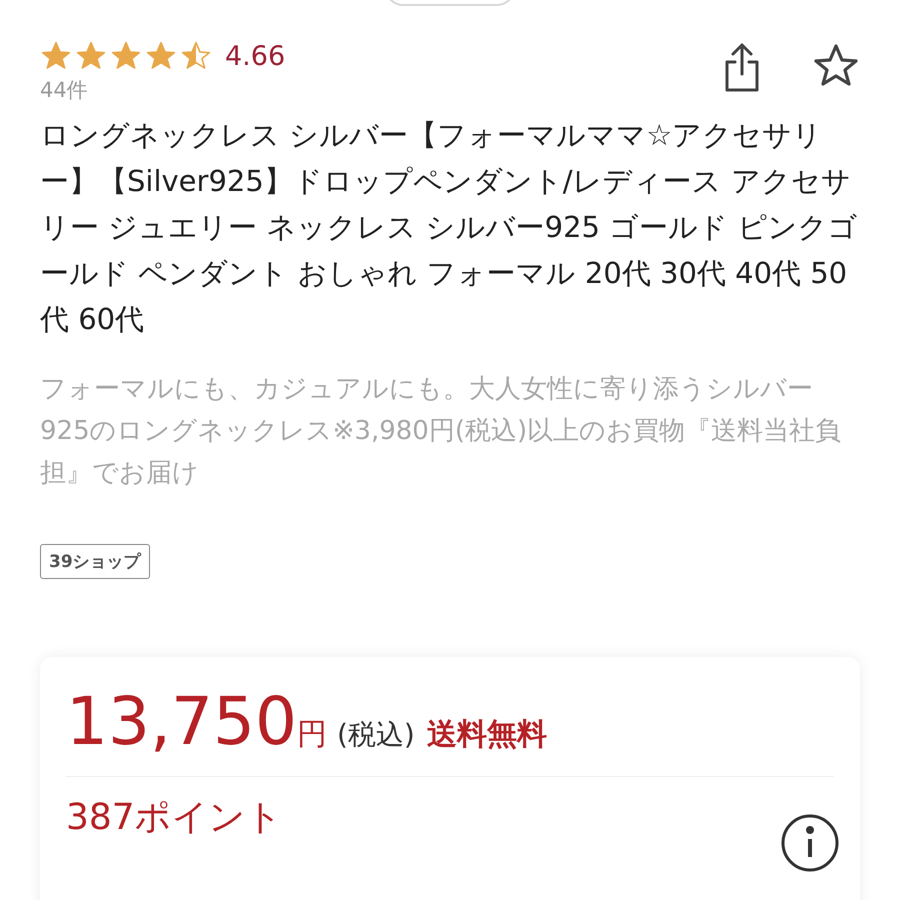 Image resolution: width=900 pixels, height=900 pixels. I want to click on rating-score: 4.66, so click(255, 56).